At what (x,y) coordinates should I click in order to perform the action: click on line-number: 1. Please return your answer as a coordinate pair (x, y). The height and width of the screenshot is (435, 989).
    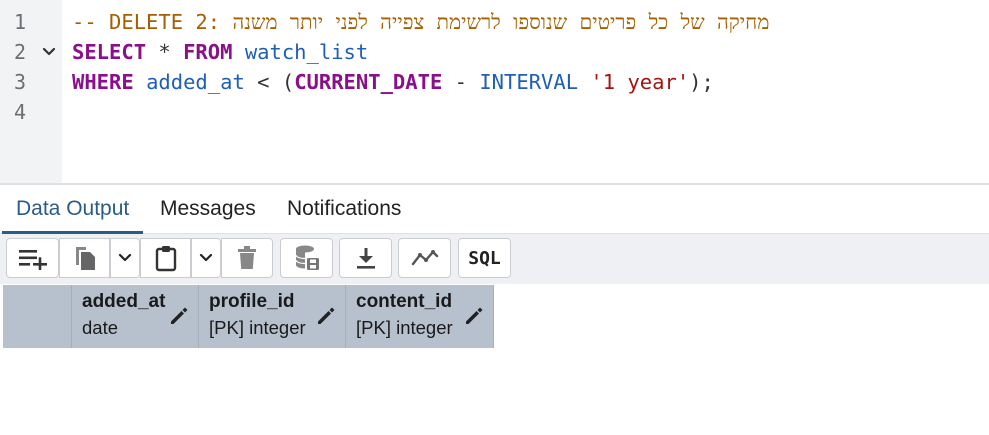
    Looking at the image, I should click on (20, 22).